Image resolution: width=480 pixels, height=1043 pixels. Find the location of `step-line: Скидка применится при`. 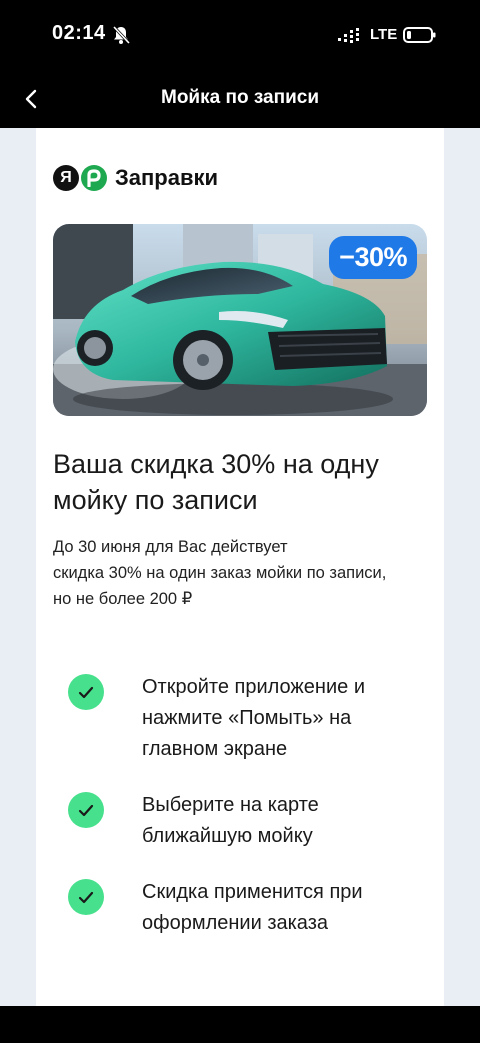

step-line: Скидка применится при is located at coordinates (252, 892).